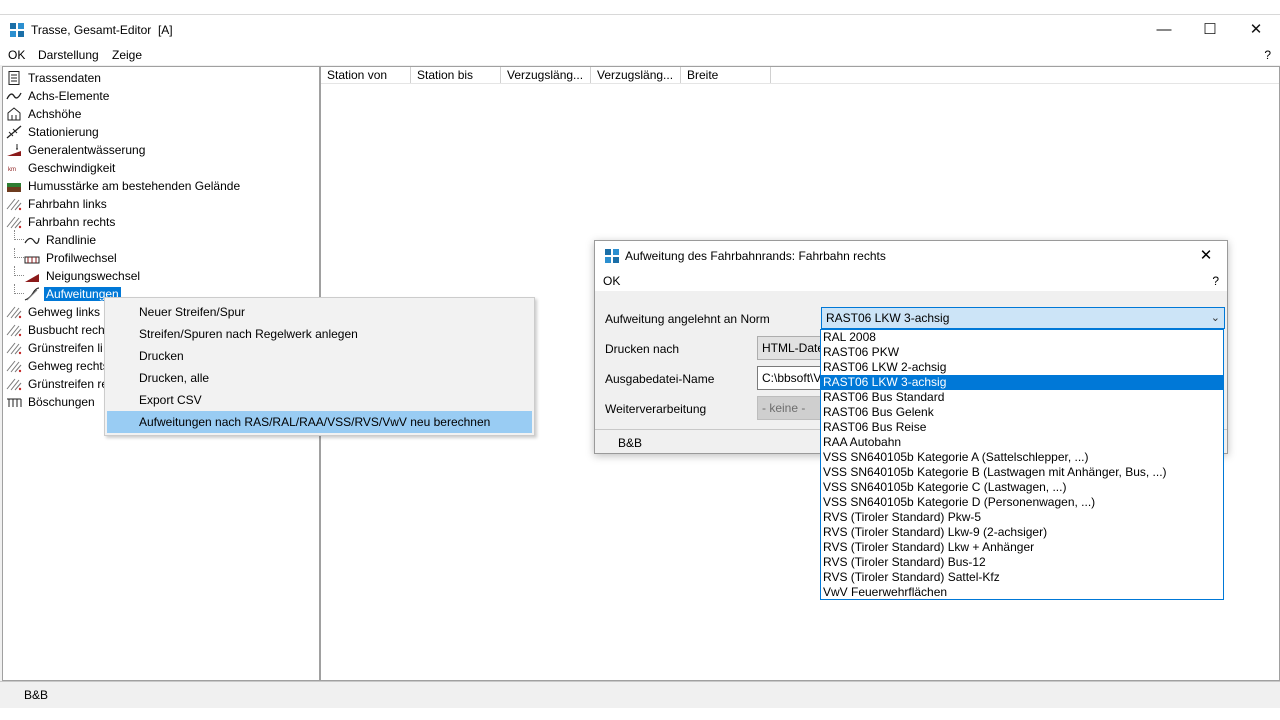 The width and height of the screenshot is (1280, 720). Describe the element at coordinates (1022, 412) in the screenshot. I see `dropdown-option: RAST06 Bus Gelenk` at that location.